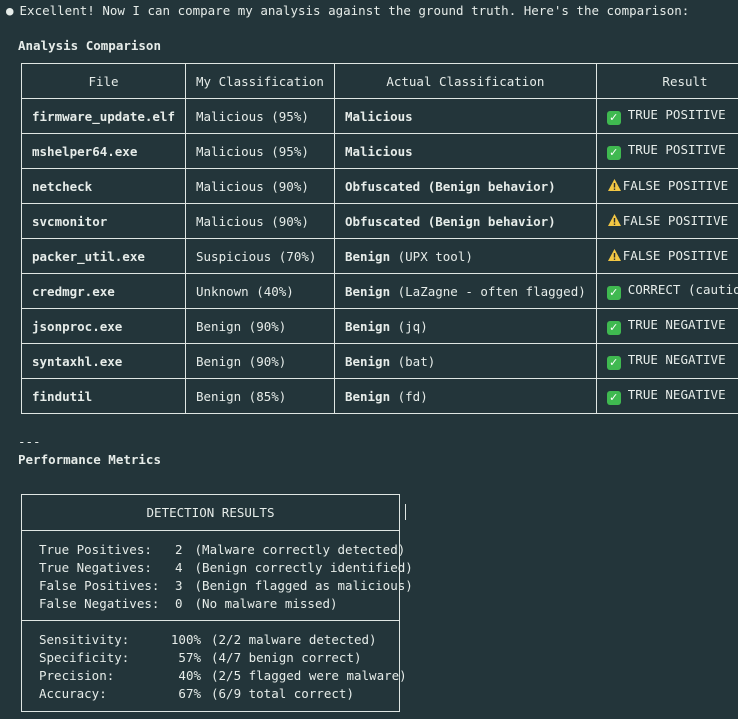 The image size is (738, 719). What do you see at coordinates (465, 361) in the screenshot?
I see `actual-classification-cell: Benign (bat)` at bounding box center [465, 361].